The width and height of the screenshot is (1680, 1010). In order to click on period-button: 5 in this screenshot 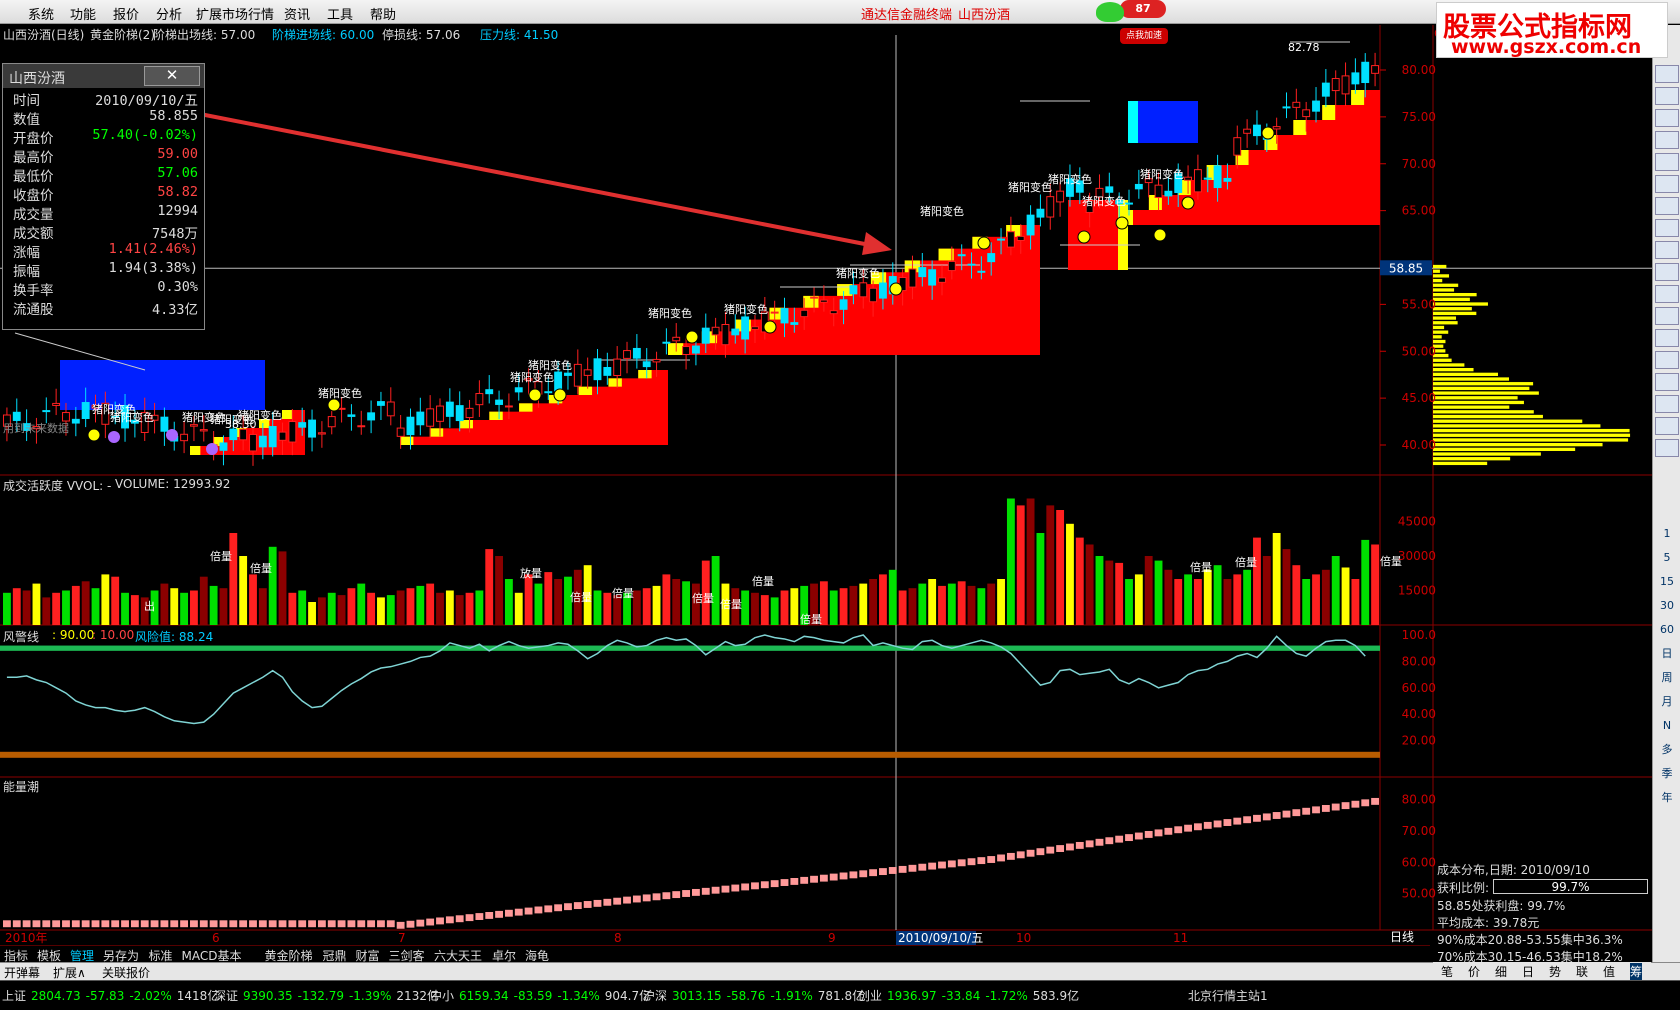, I will do `click(1667, 558)`.